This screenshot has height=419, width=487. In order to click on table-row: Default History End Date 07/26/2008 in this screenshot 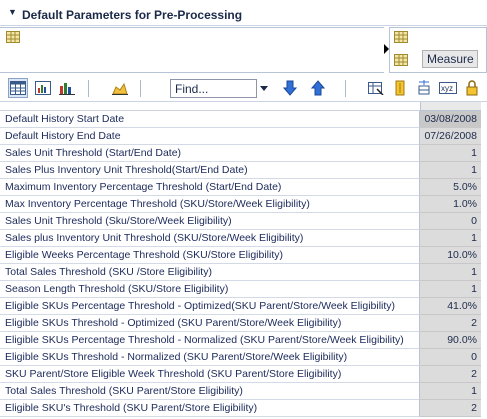, I will do `click(243, 136)`.